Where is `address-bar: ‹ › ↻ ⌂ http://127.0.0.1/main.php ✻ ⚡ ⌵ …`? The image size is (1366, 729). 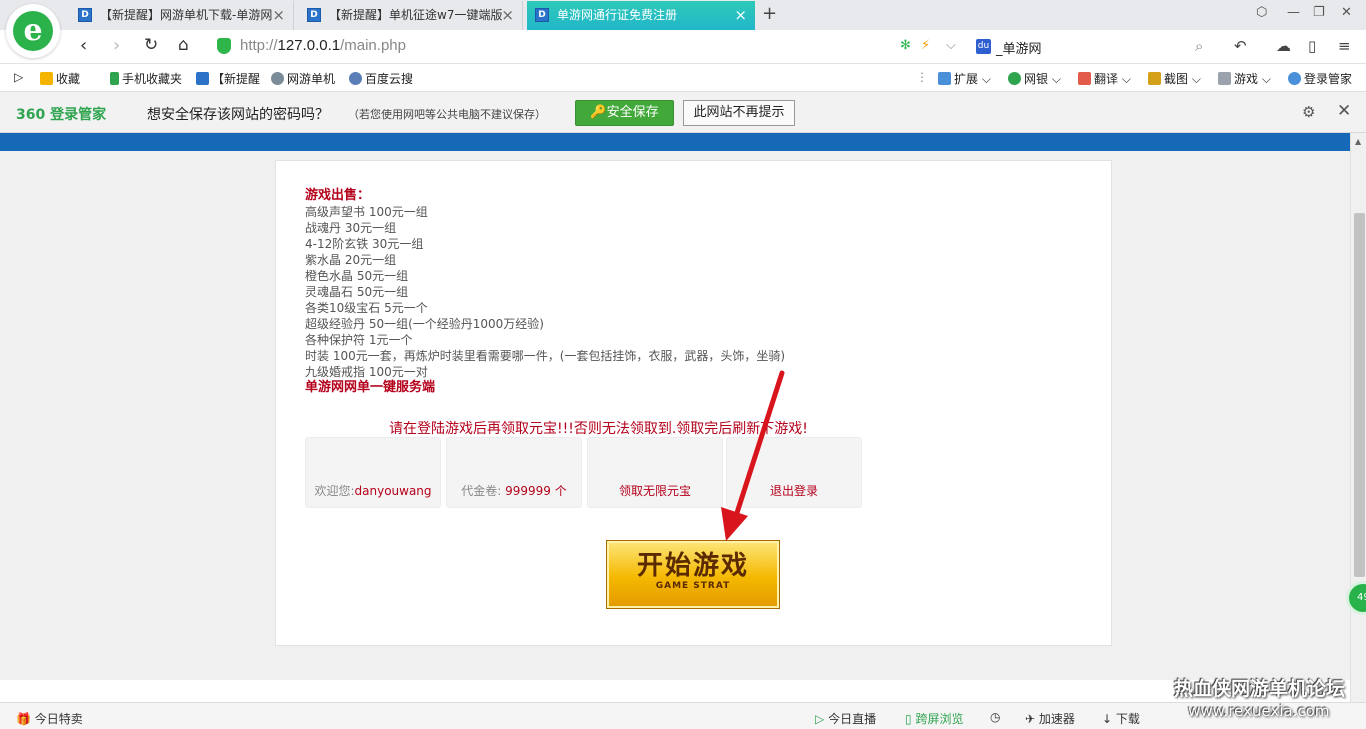
address-bar: ‹ › ↻ ⌂ http://127.0.0.1/main.php ✻ ⚡ ⌵ … is located at coordinates (683, 47).